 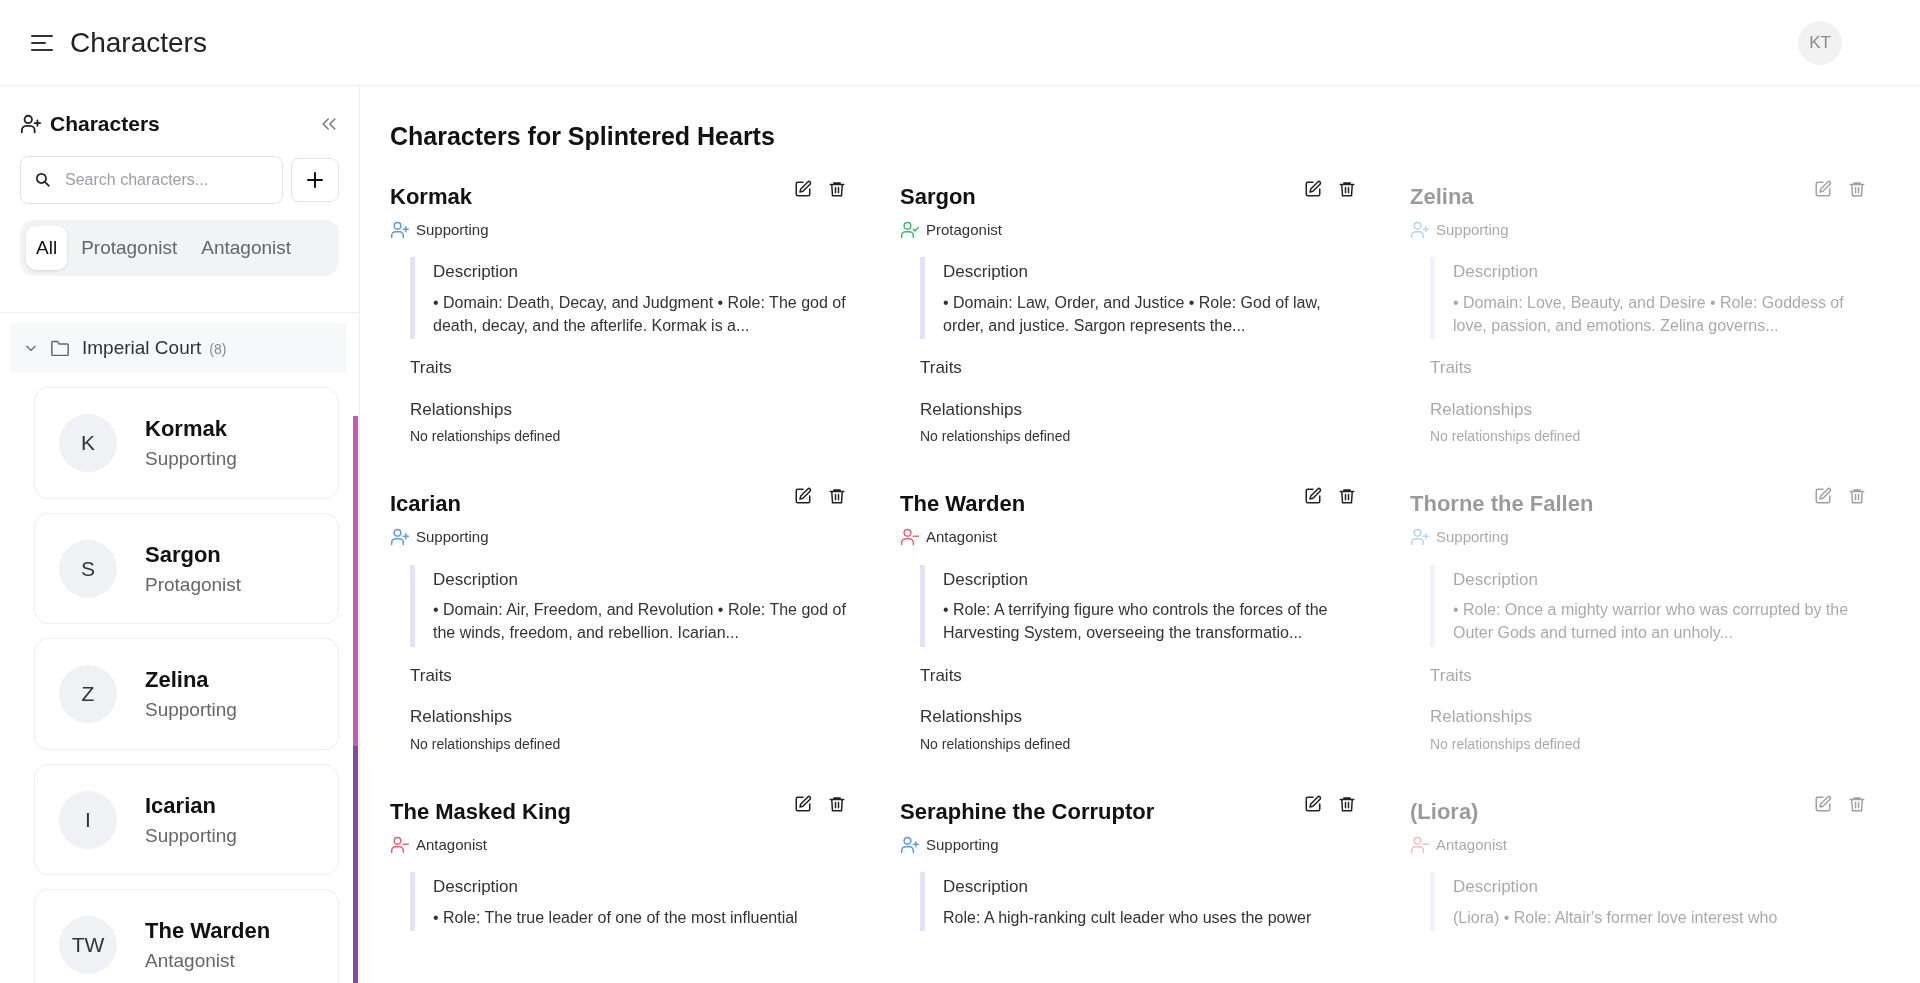 I want to click on description-text: (Liora) • Role: Altair's former love interest who, so click(x=1616, y=917).